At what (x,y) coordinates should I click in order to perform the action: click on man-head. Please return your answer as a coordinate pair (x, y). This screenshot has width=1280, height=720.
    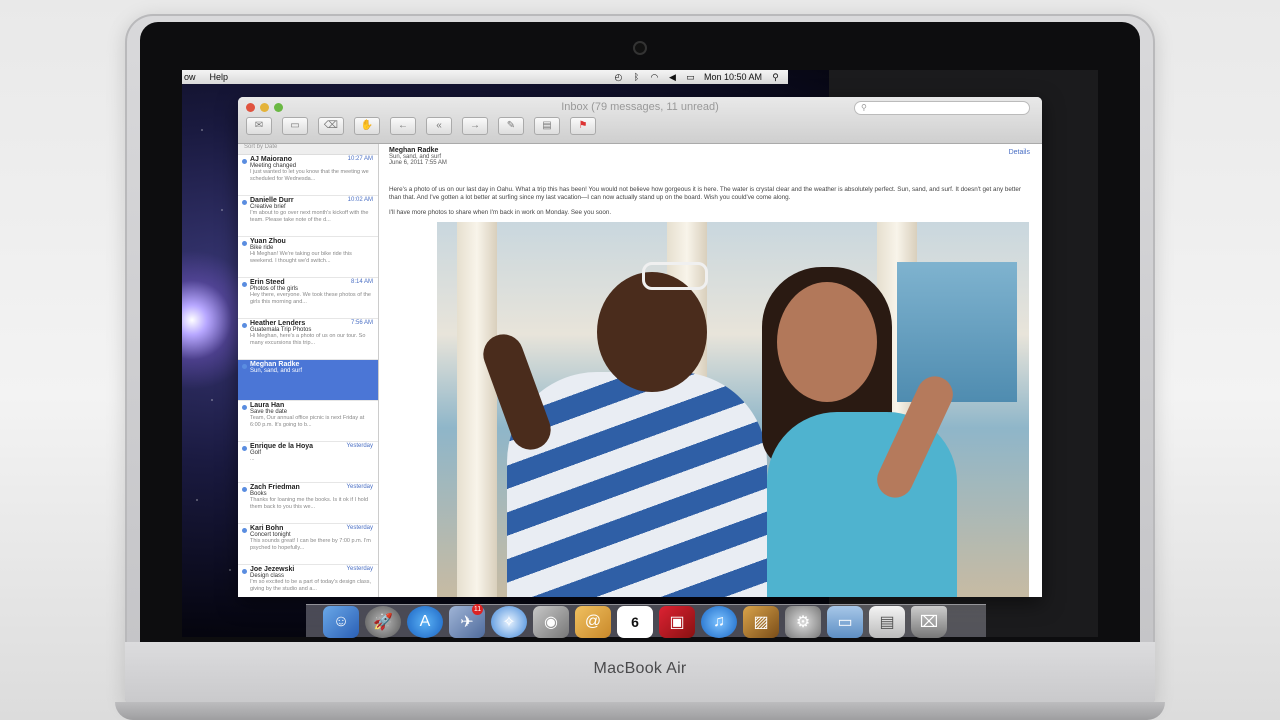
    Looking at the image, I should click on (652, 332).